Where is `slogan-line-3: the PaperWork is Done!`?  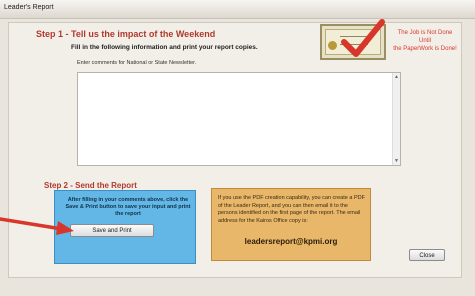
slogan-line-3: the PaperWork is Done! is located at coordinates (425, 49).